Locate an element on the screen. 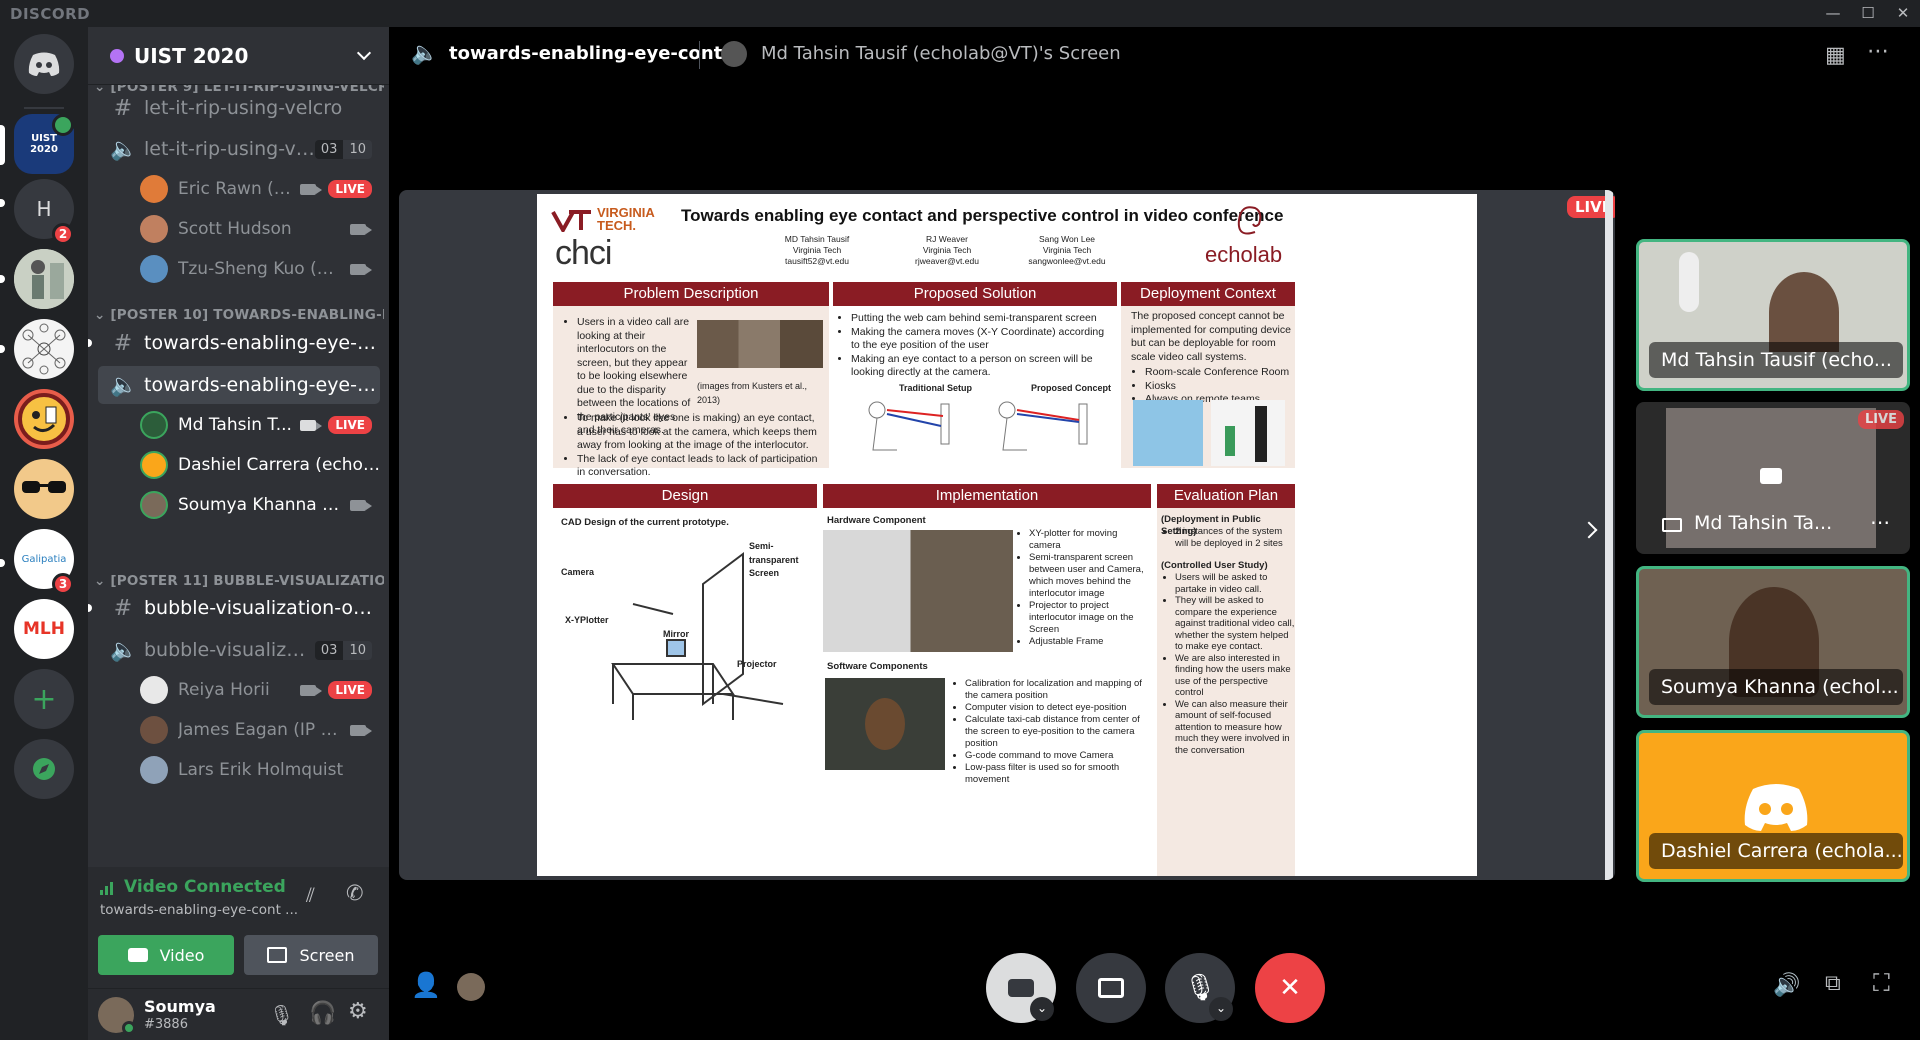  maximize-icon: ☐ is located at coordinates (1868, 13).